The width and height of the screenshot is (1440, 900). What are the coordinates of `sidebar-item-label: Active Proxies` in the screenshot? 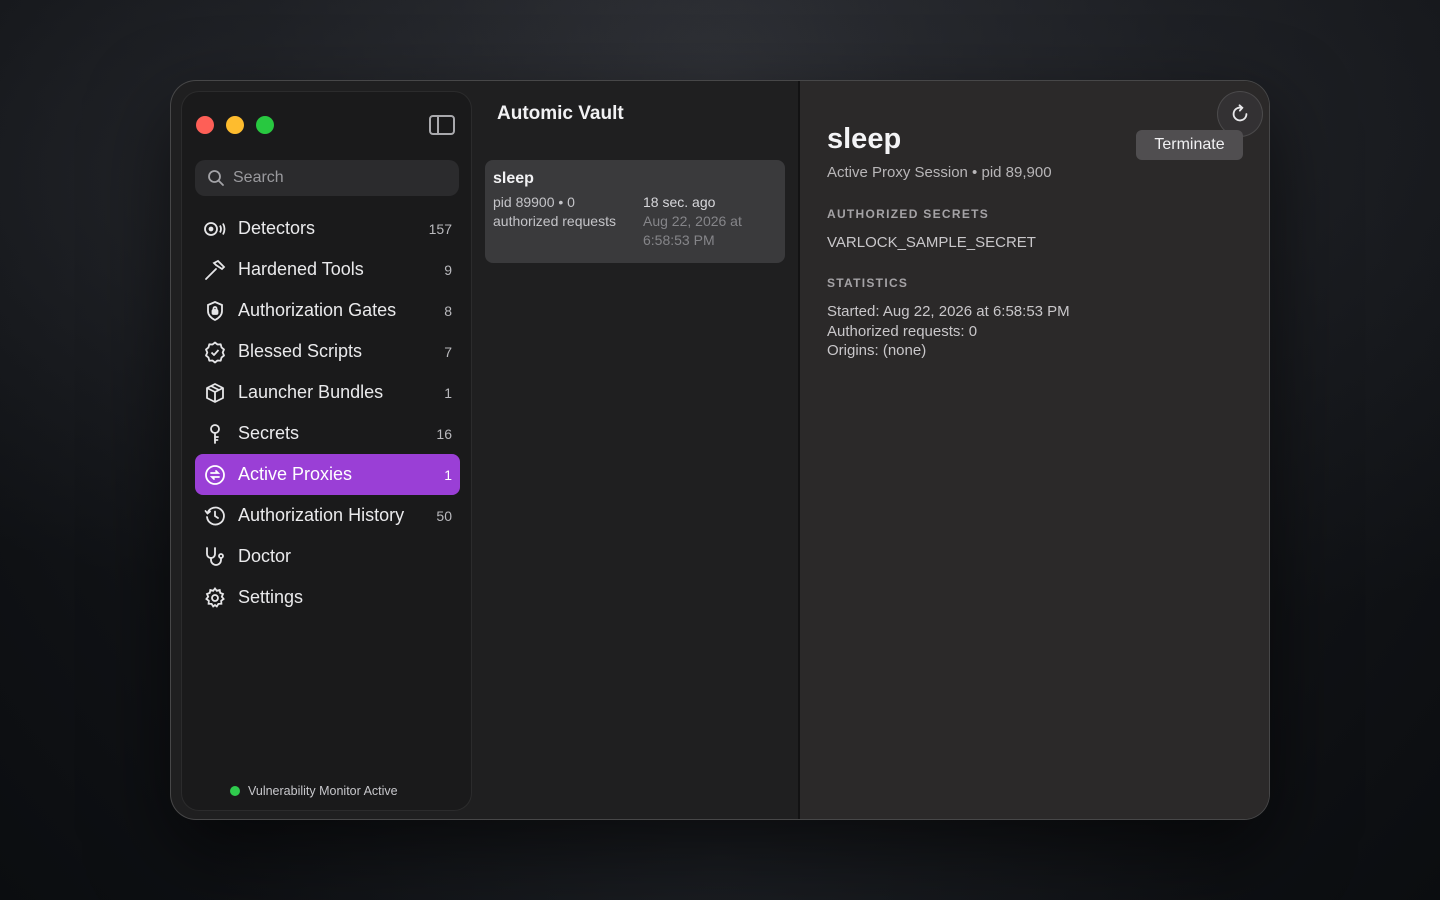 It's located at (295, 474).